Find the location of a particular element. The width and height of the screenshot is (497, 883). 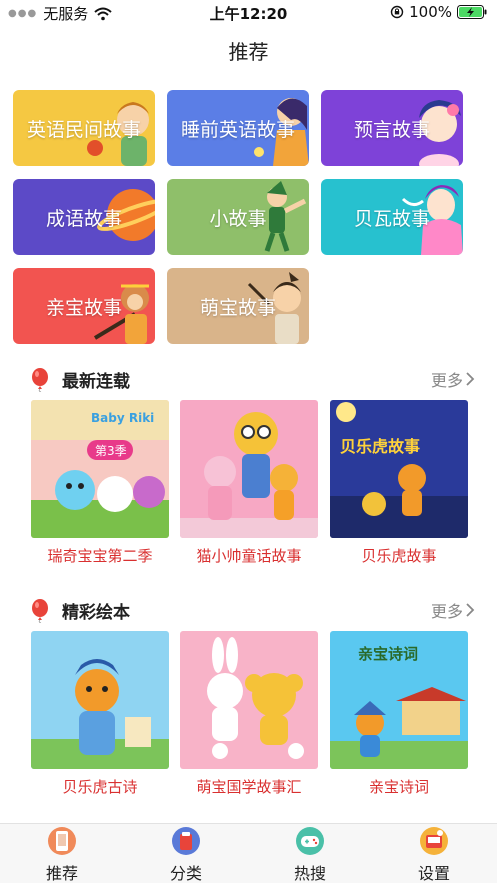

content-card: 贝乐虎古诗 is located at coordinates (100, 714).